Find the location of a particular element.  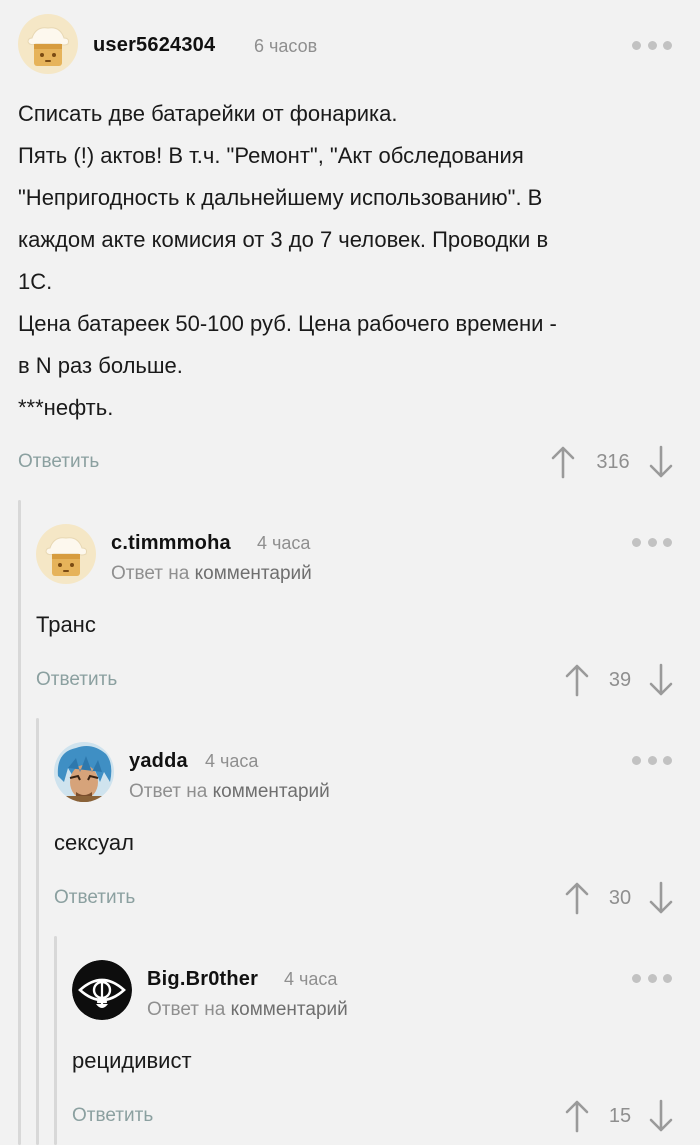

comment-time: 6 часов is located at coordinates (286, 46).